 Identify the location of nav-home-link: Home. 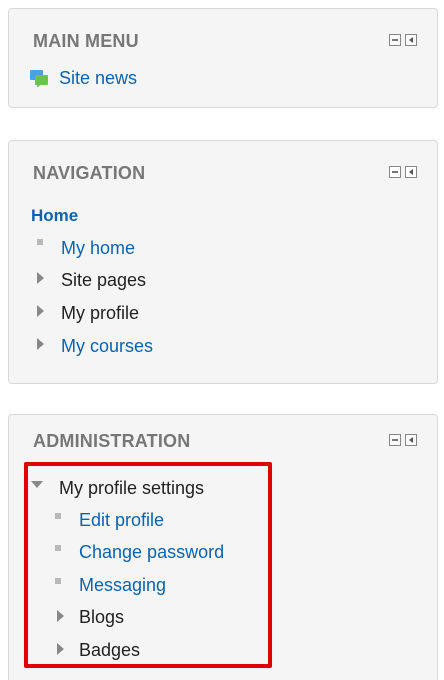
(54, 216).